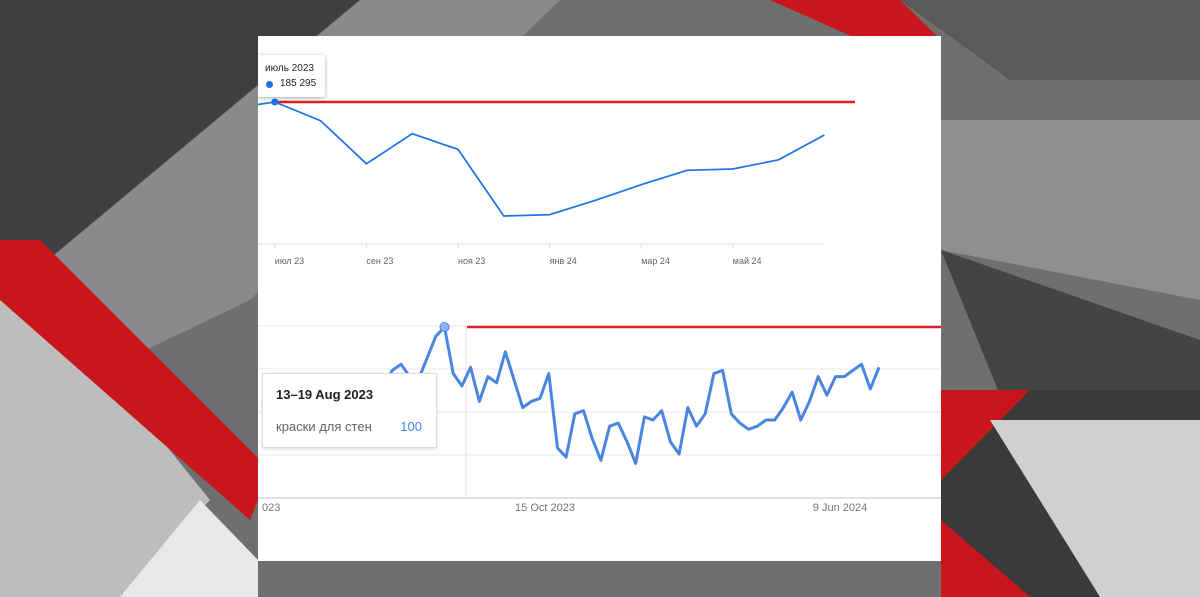  I want to click on tooltip-series-label: краски для стен, so click(324, 426).